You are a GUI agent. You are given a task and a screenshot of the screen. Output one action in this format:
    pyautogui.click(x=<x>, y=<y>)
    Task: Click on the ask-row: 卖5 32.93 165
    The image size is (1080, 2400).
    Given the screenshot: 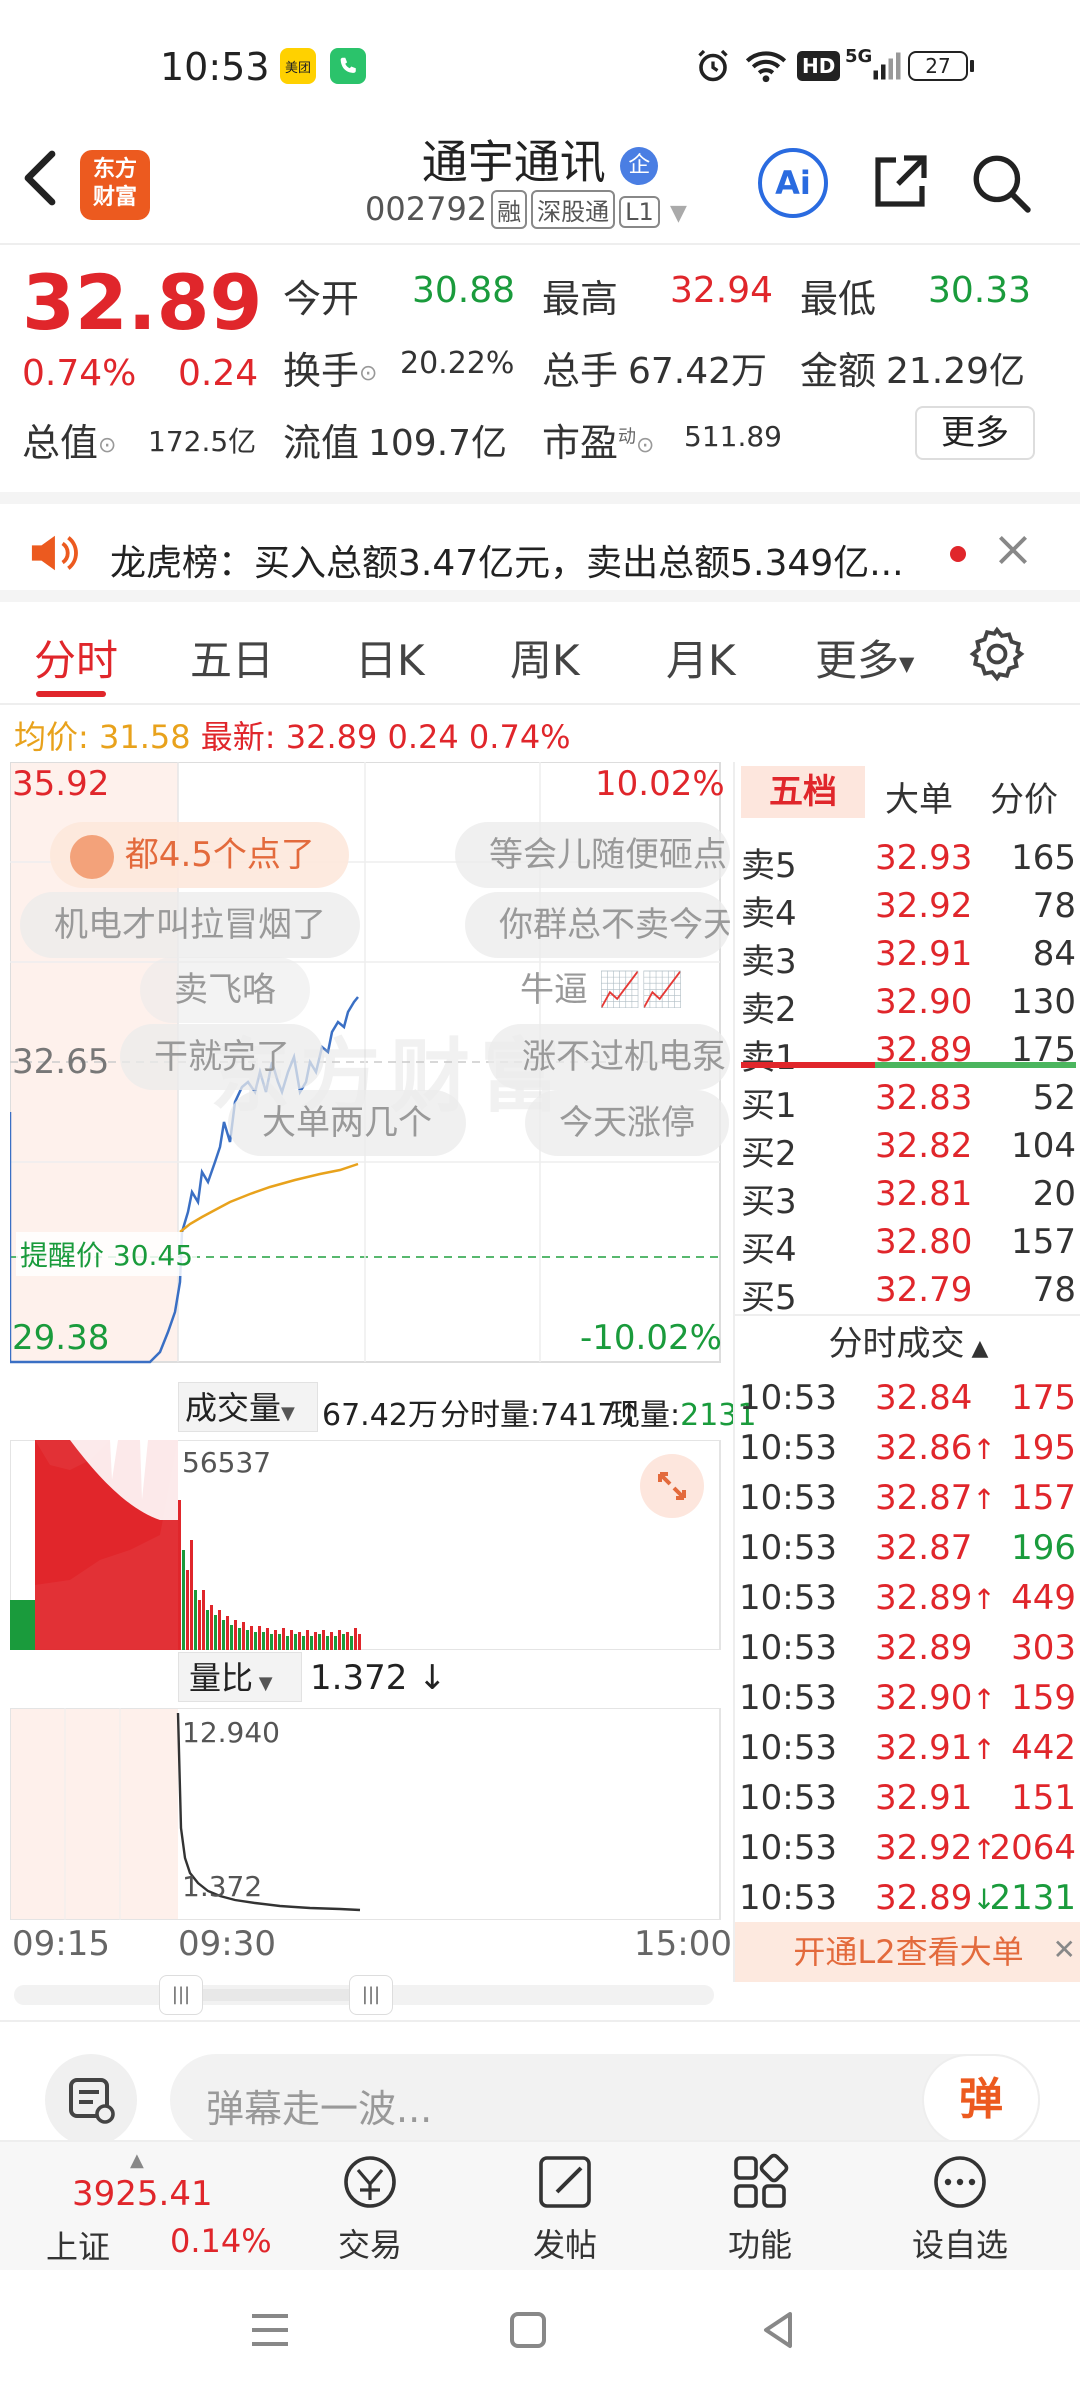 What is the action you would take?
    pyautogui.click(x=907, y=860)
    